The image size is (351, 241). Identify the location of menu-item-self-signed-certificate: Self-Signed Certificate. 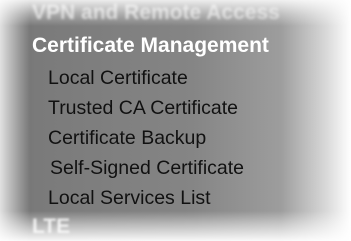
(147, 168).